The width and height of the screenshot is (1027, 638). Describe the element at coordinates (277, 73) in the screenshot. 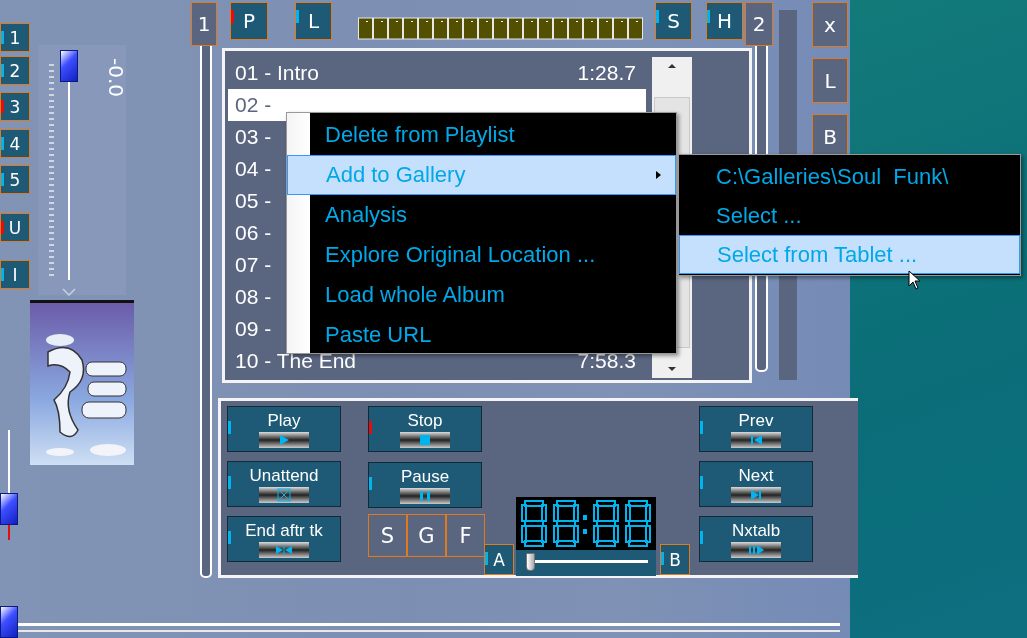

I see `track-title: 01 - Intro` at that location.